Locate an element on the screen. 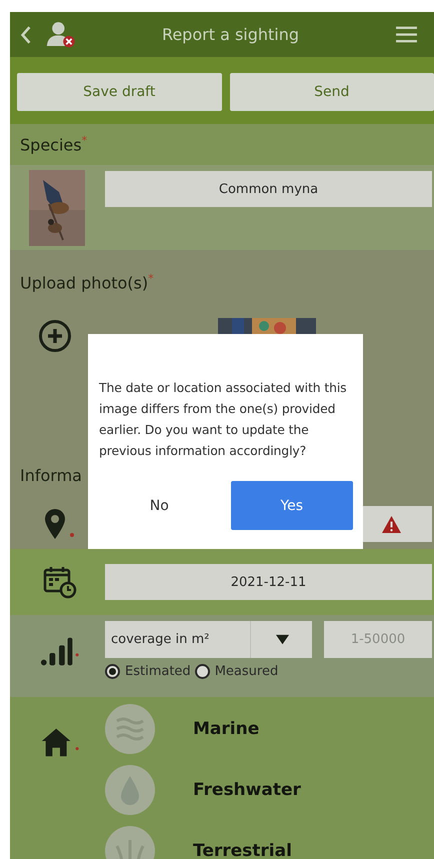 The width and height of the screenshot is (434, 859). section-label: Informa is located at coordinates (51, 476).